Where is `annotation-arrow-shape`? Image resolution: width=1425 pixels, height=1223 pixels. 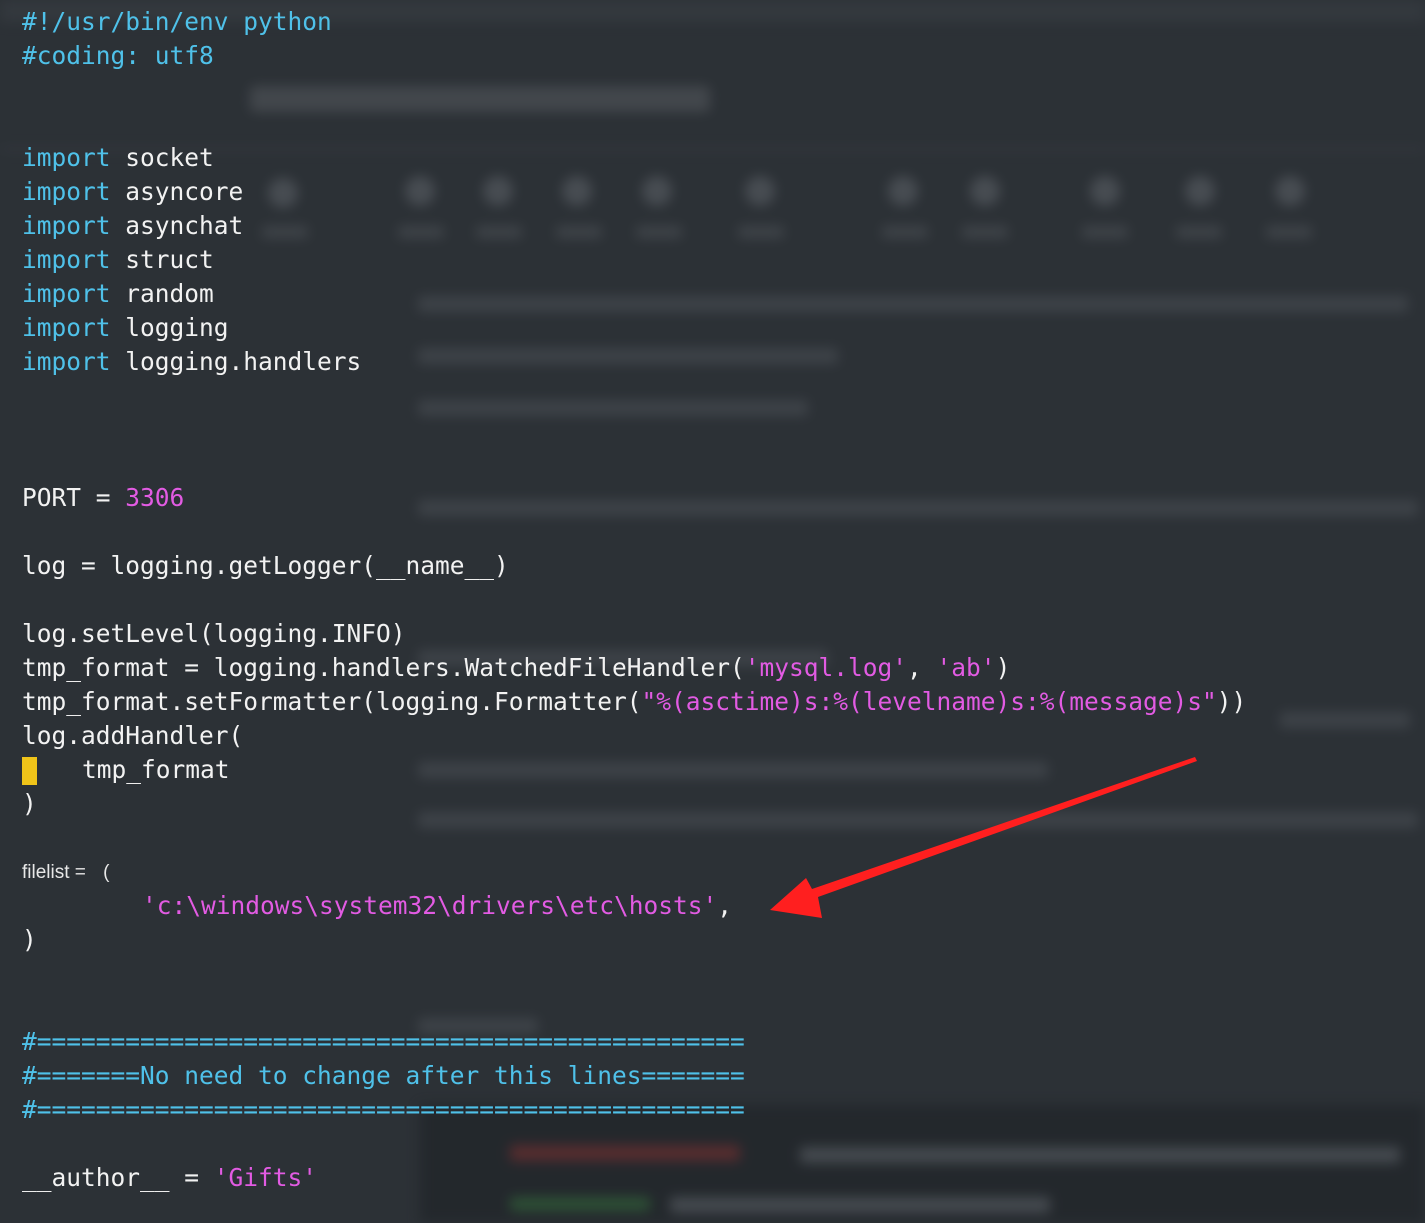
annotation-arrow-shape is located at coordinates (983, 837).